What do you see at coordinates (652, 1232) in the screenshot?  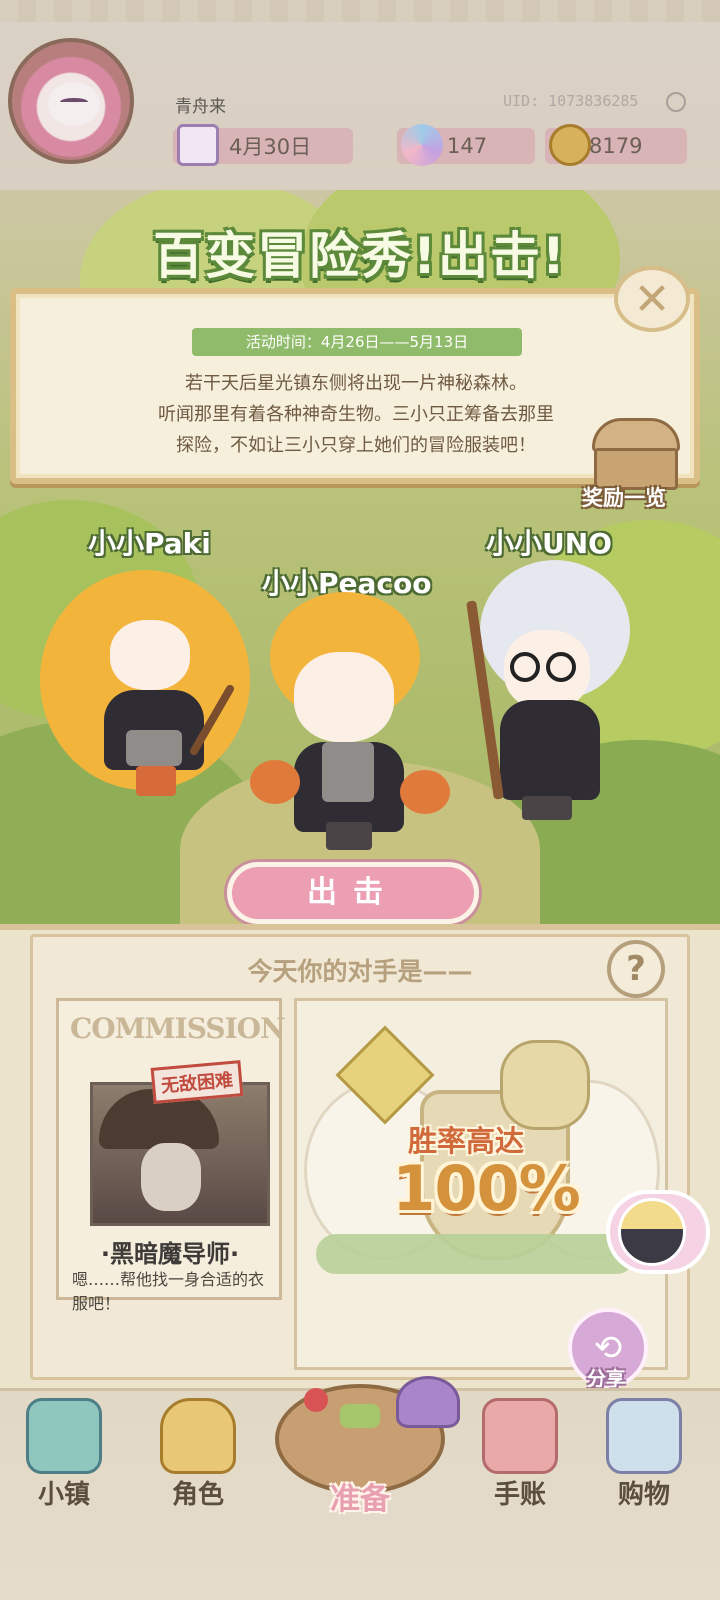 I see `avatar-portrait` at bounding box center [652, 1232].